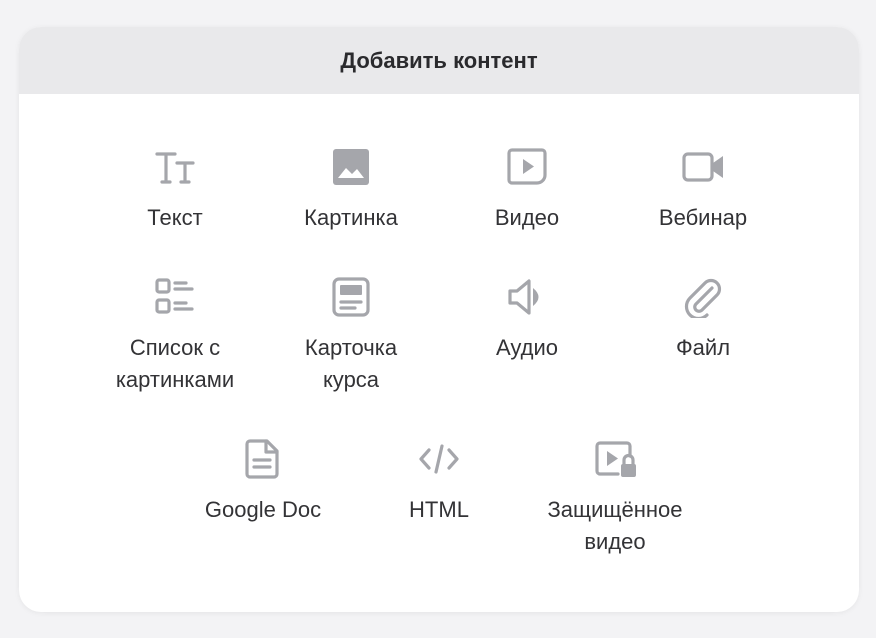 This screenshot has height=638, width=876. Describe the element at coordinates (527, 320) in the screenshot. I see `content-option-audio: Аудио` at that location.